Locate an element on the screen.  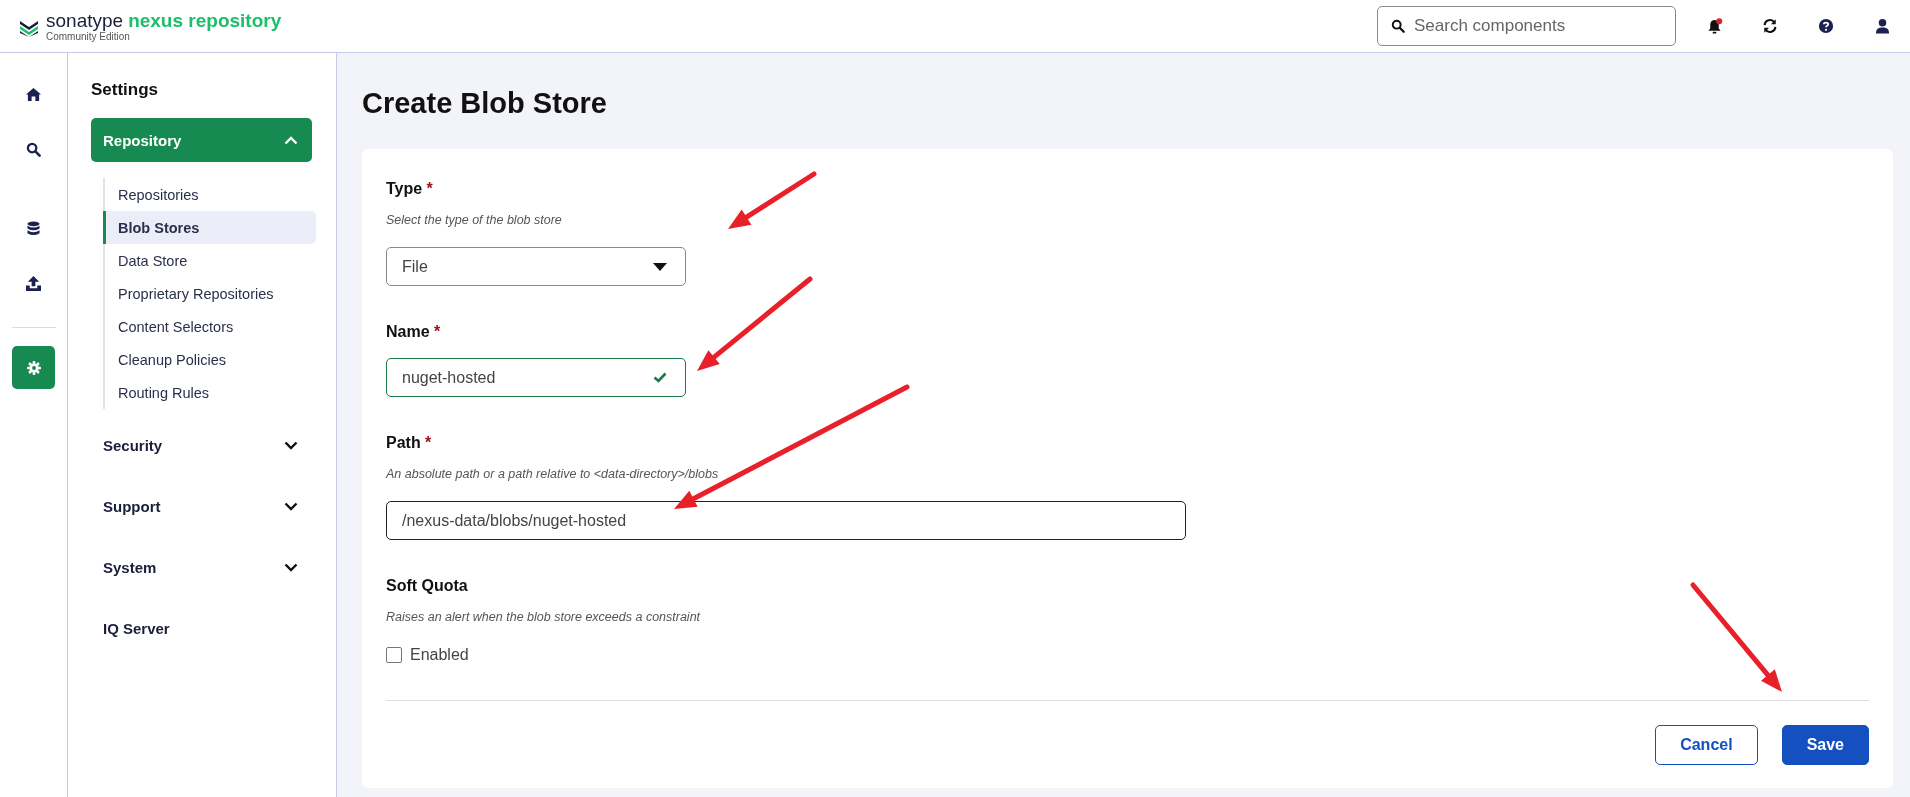
help-icon is located at coordinates (1826, 26).